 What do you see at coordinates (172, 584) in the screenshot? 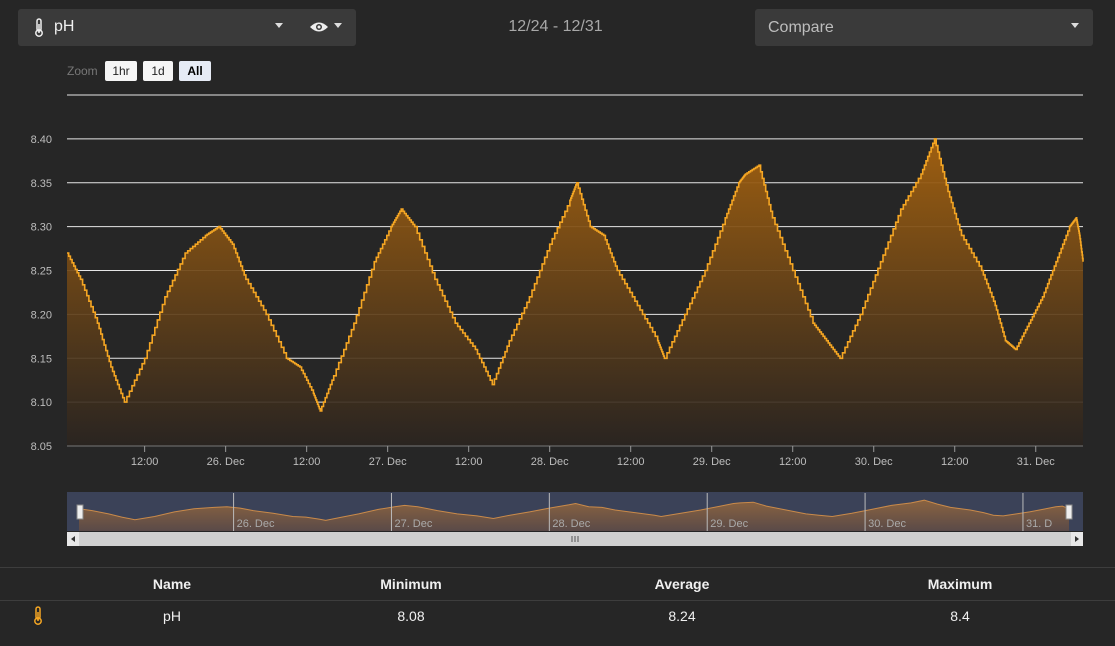
I see `header-name: Name` at bounding box center [172, 584].